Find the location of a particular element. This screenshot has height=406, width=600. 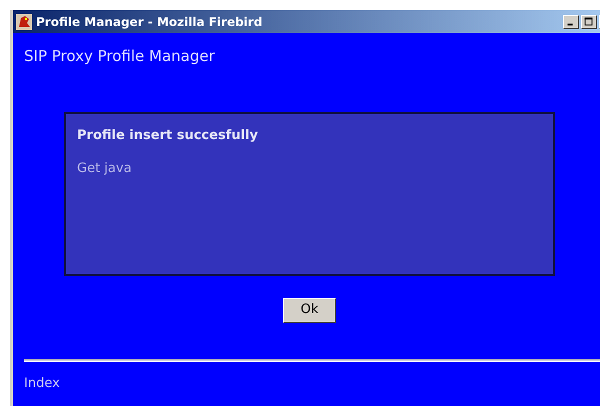

page-heading: SIP Proxy Profile Manager is located at coordinates (120, 56).